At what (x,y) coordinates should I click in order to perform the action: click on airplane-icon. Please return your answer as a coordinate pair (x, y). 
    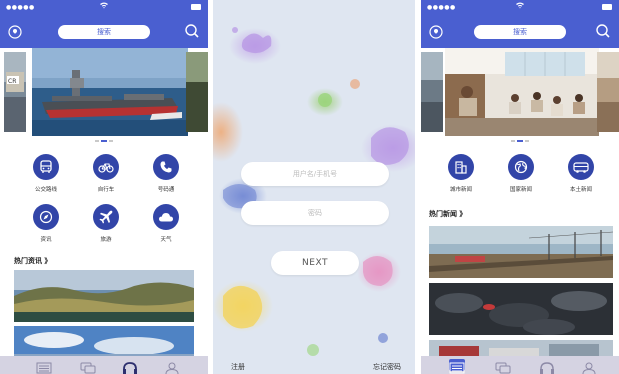
    Looking at the image, I should click on (106, 217).